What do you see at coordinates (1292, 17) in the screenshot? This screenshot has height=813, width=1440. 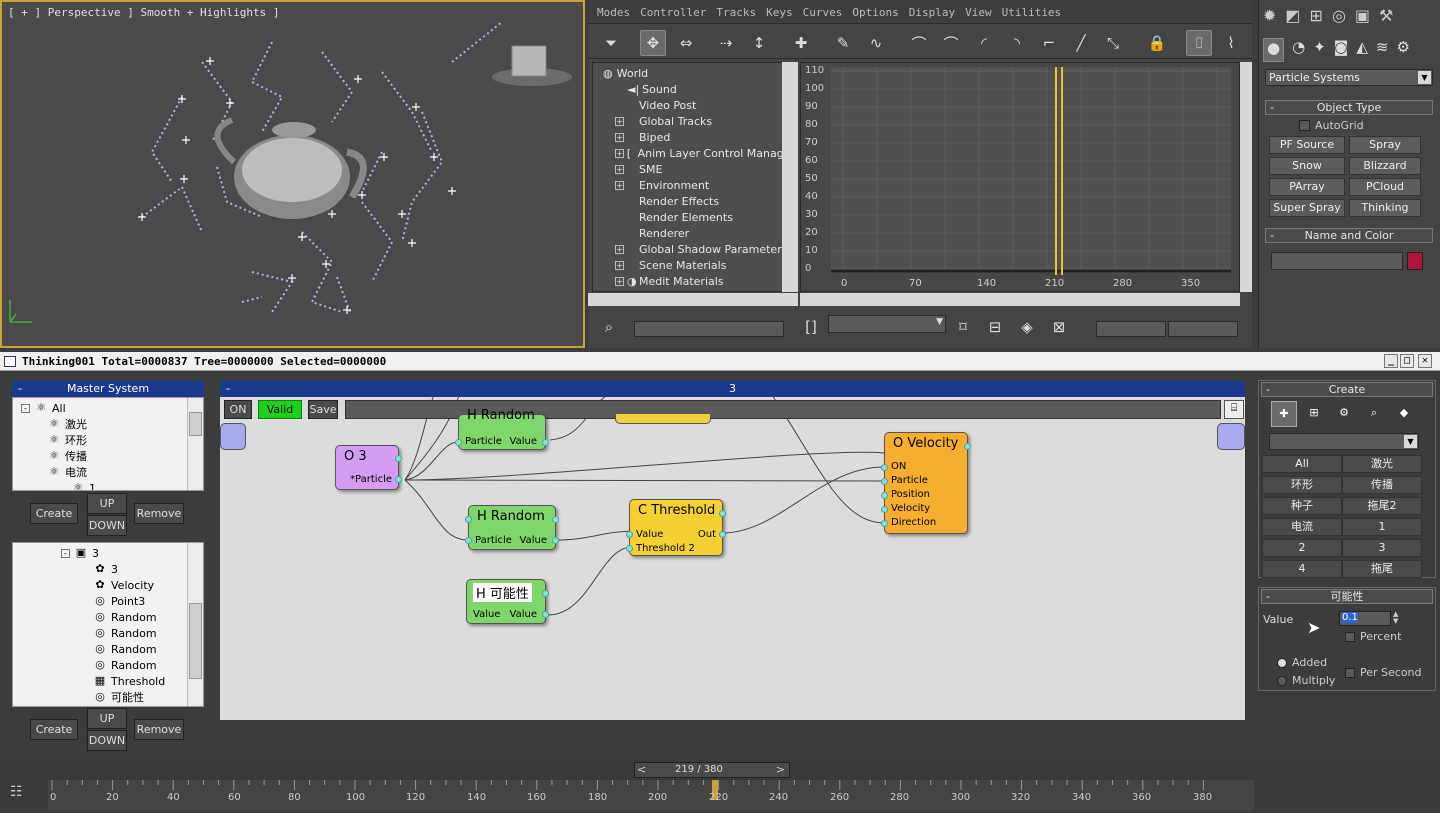 I see `modify-tab-icon: ◩` at bounding box center [1292, 17].